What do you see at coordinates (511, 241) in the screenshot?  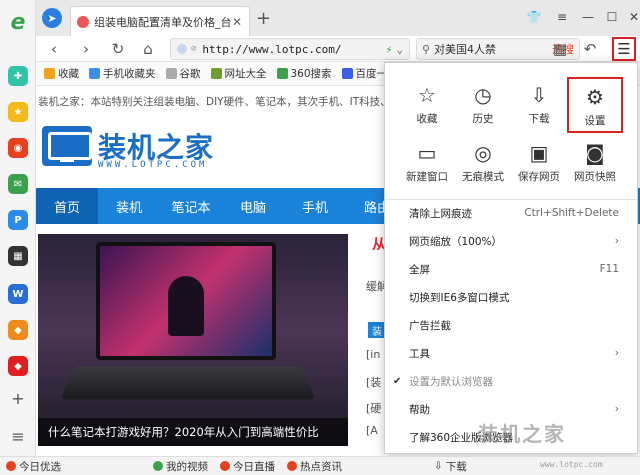 I see `menu-zoom: 网页缩放（100%） ›` at bounding box center [511, 241].